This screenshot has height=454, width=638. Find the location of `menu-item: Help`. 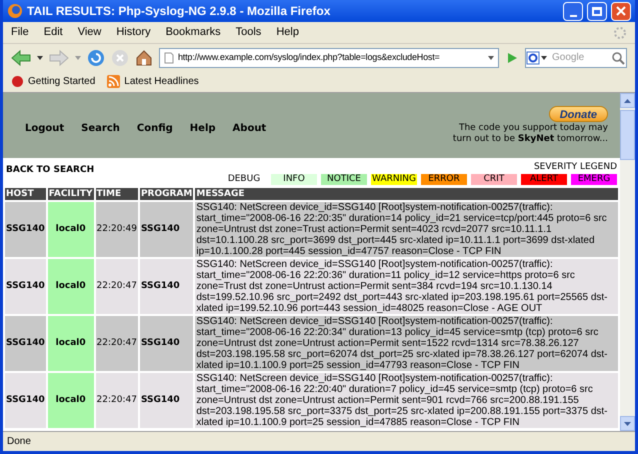

menu-item: Help is located at coordinates (287, 32).